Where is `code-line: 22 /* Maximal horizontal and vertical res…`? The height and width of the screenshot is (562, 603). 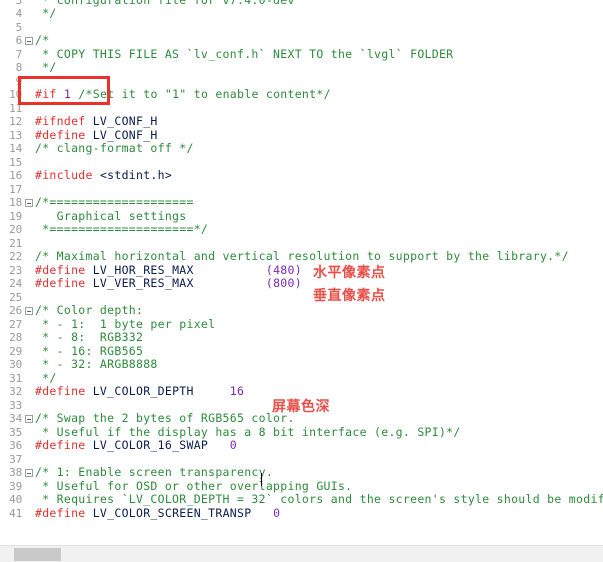
code-line: 22 /* Maximal horizontal and vertical res… is located at coordinates (301, 256).